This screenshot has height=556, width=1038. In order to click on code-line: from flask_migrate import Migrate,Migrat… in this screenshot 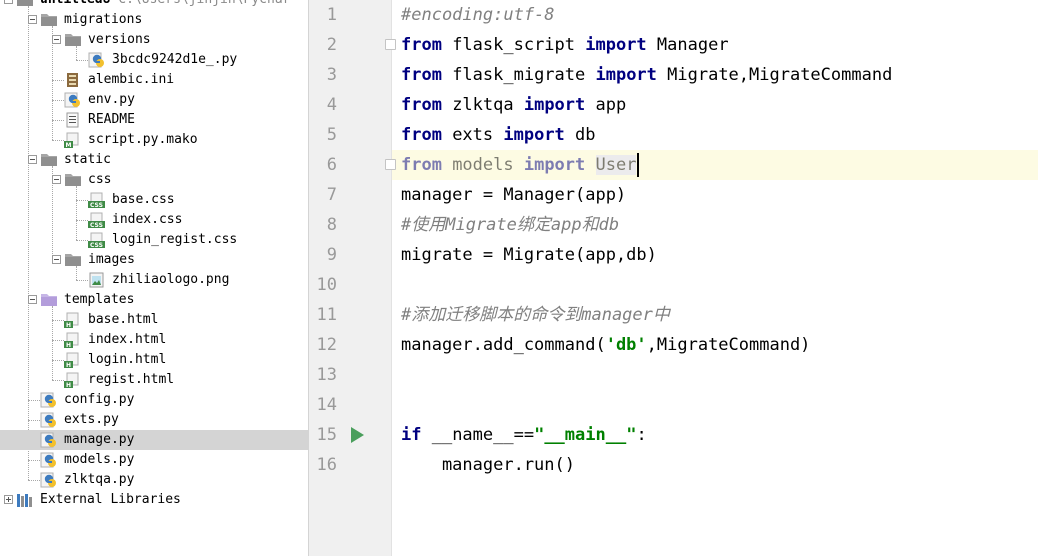, I will do `click(673, 75)`.